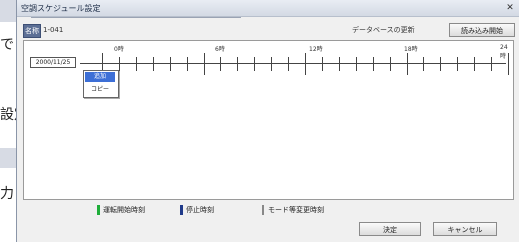 The height and width of the screenshot is (242, 519). Describe the element at coordinates (390, 229) in the screenshot. I see `ok-button: 決定` at that location.